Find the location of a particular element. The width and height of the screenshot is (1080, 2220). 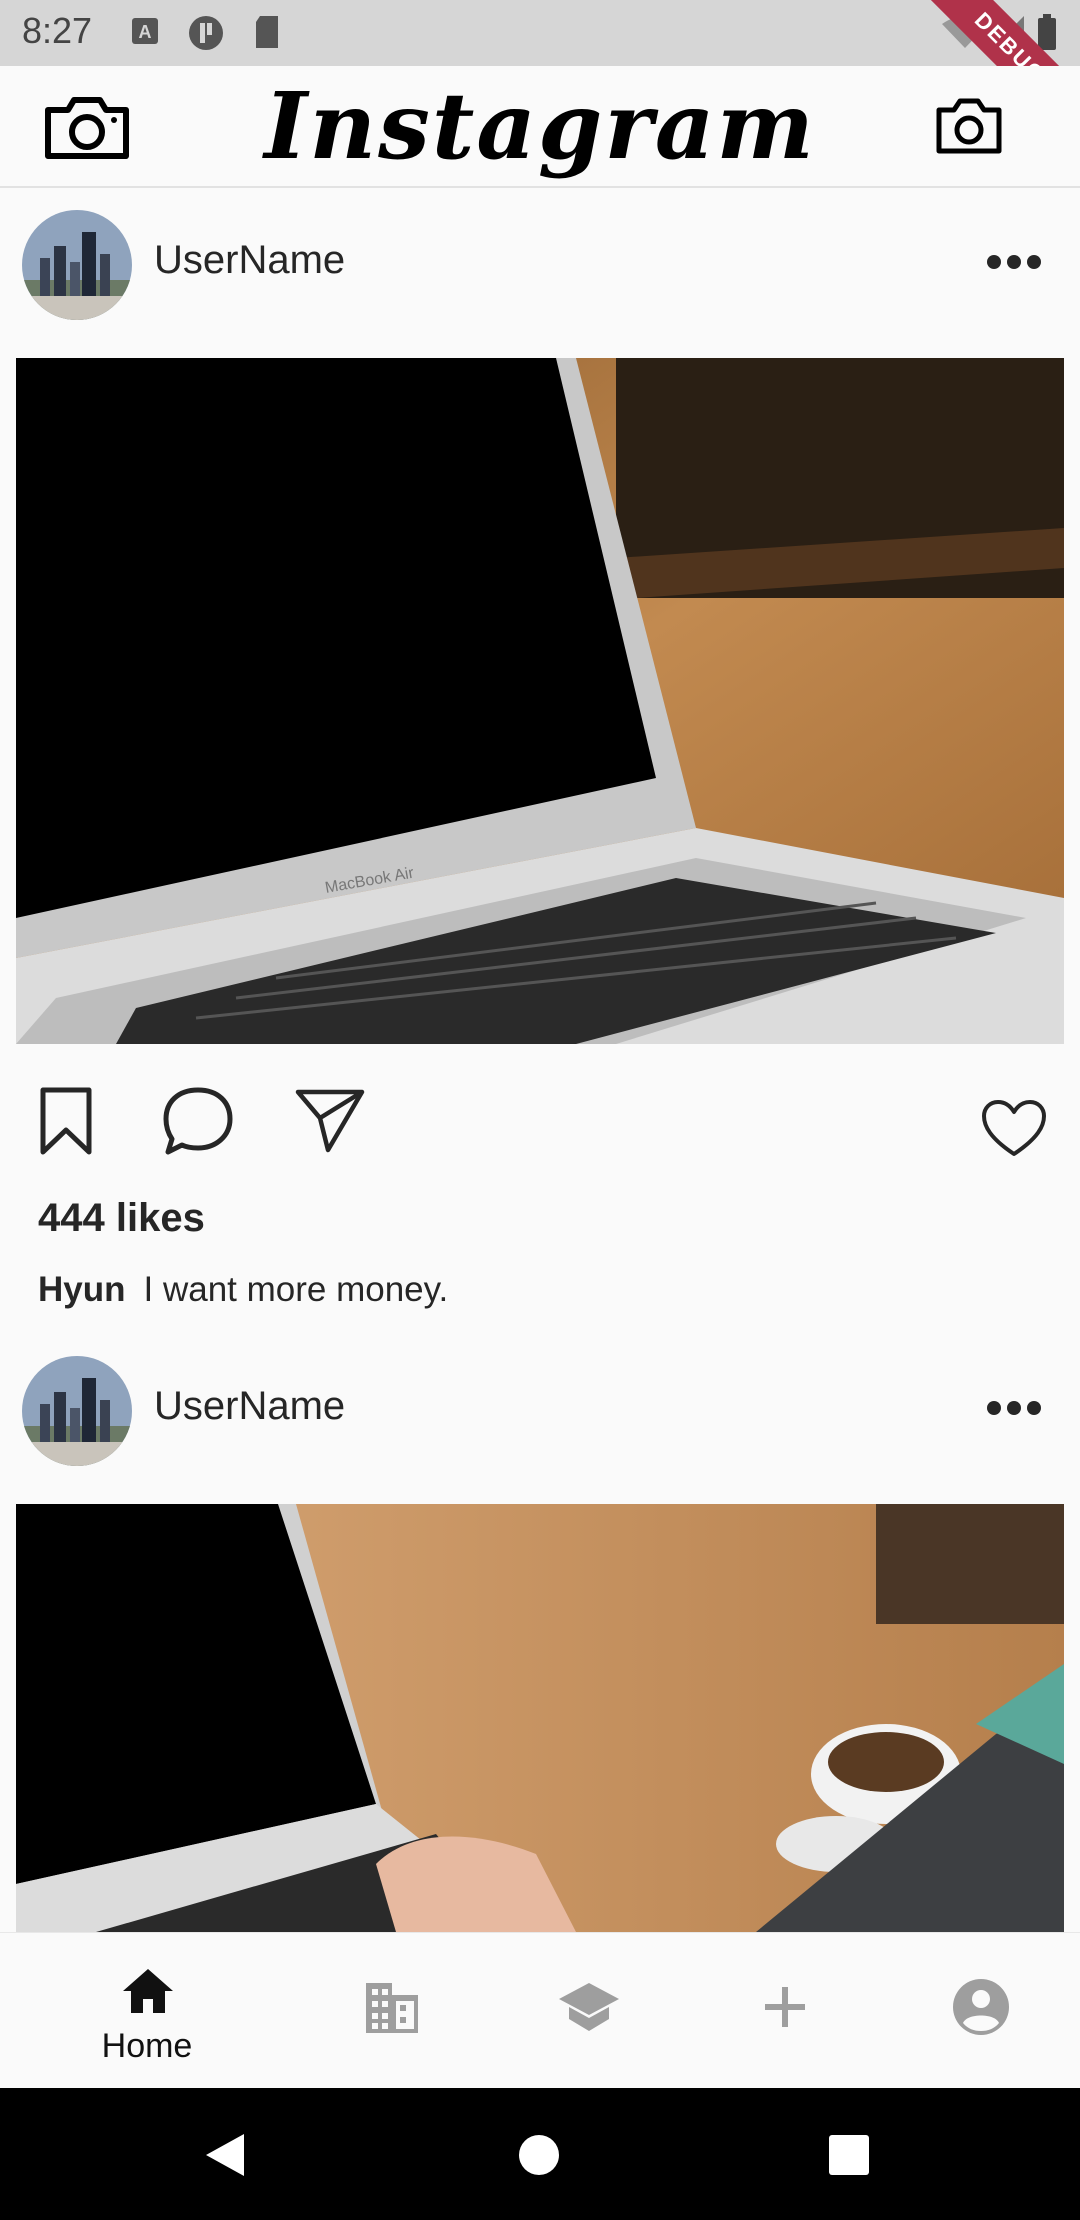

caption-author: Hyun is located at coordinates (82, 1289).